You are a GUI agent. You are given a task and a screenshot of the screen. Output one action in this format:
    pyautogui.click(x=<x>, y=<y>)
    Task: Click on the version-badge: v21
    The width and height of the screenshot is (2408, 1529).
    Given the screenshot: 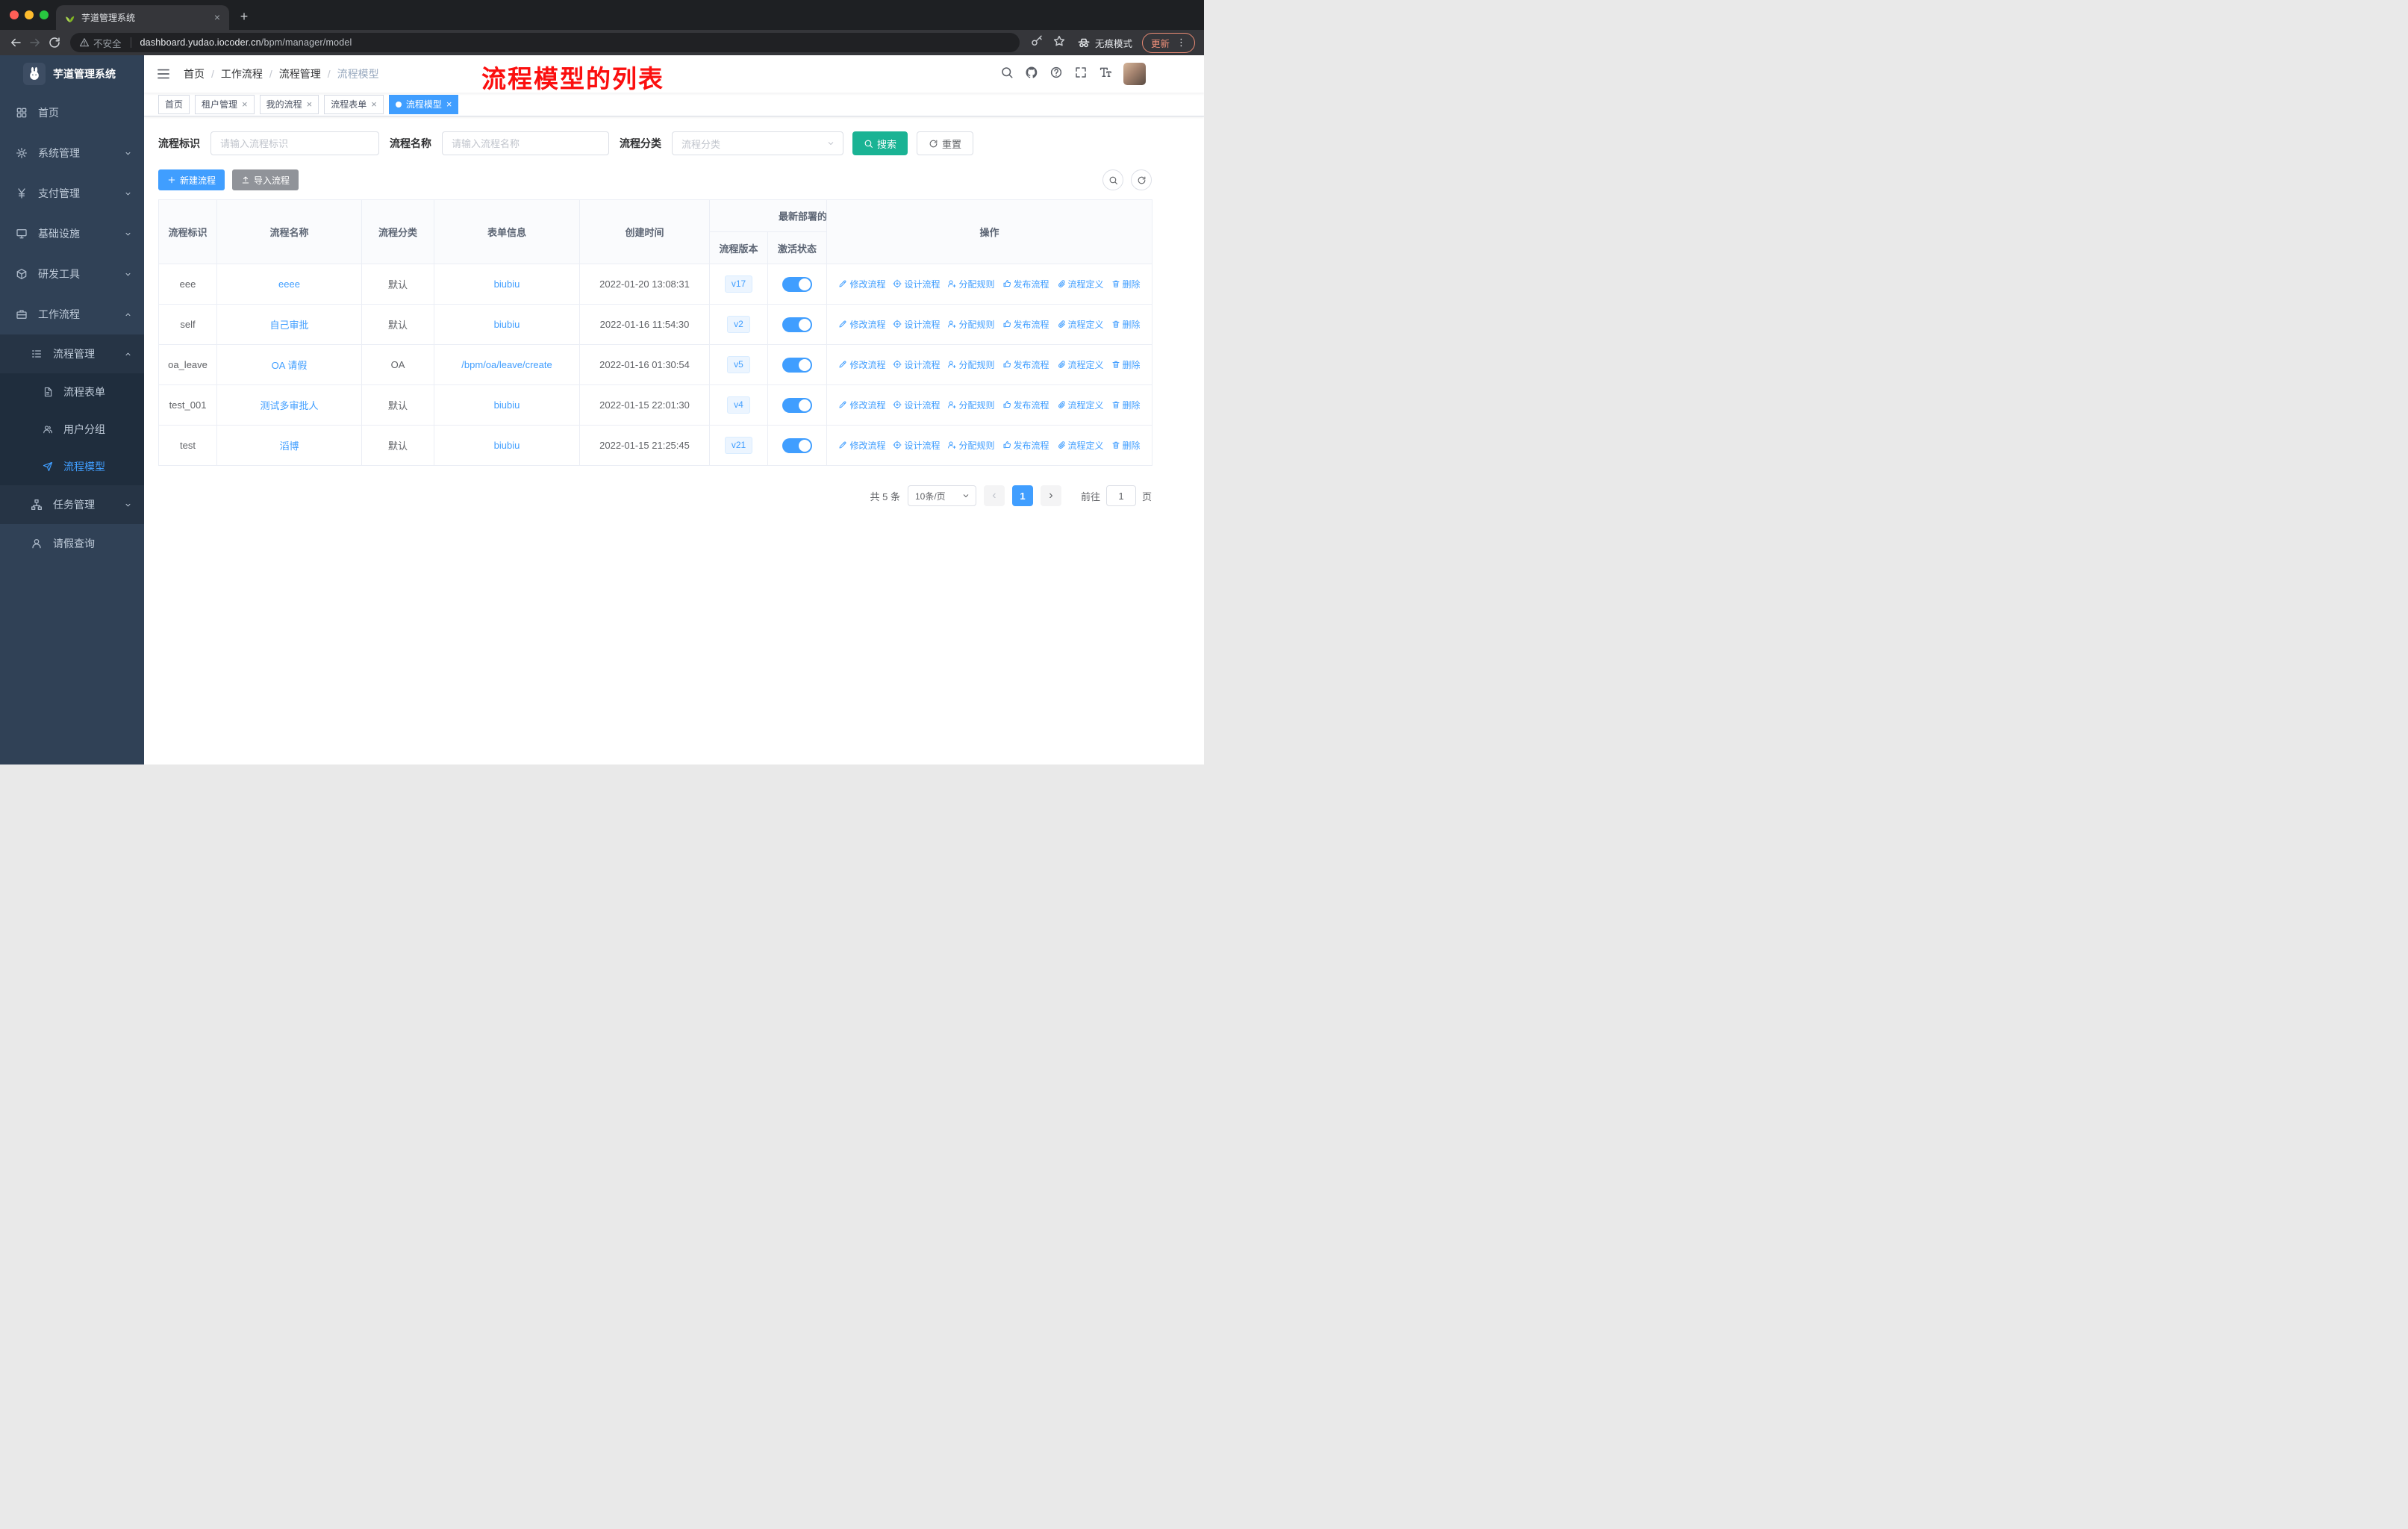 What is the action you would take?
    pyautogui.click(x=738, y=446)
    